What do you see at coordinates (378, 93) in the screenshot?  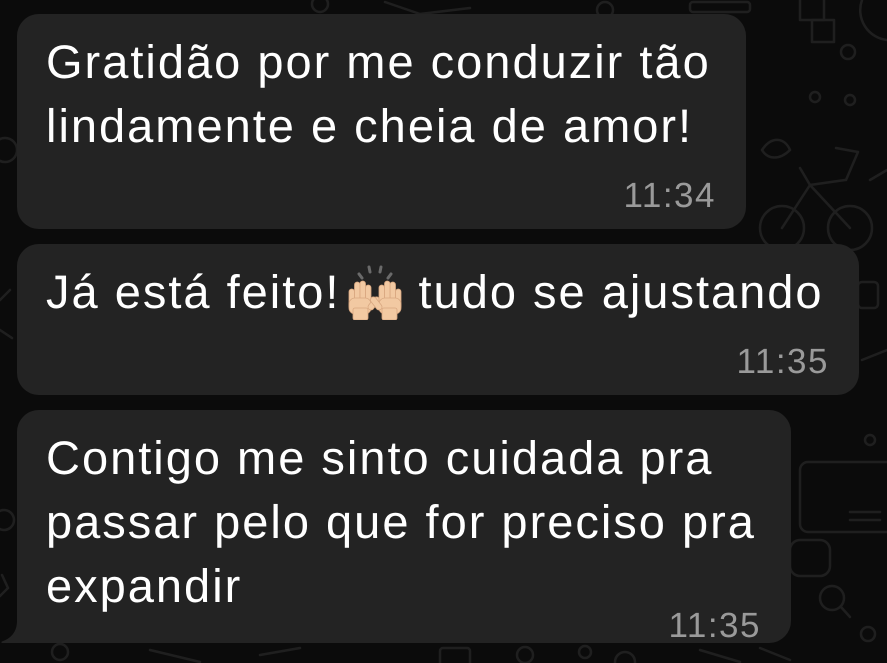 I see `message-text: Gratidão por me conduzir tão lindamente e cheia de amor!` at bounding box center [378, 93].